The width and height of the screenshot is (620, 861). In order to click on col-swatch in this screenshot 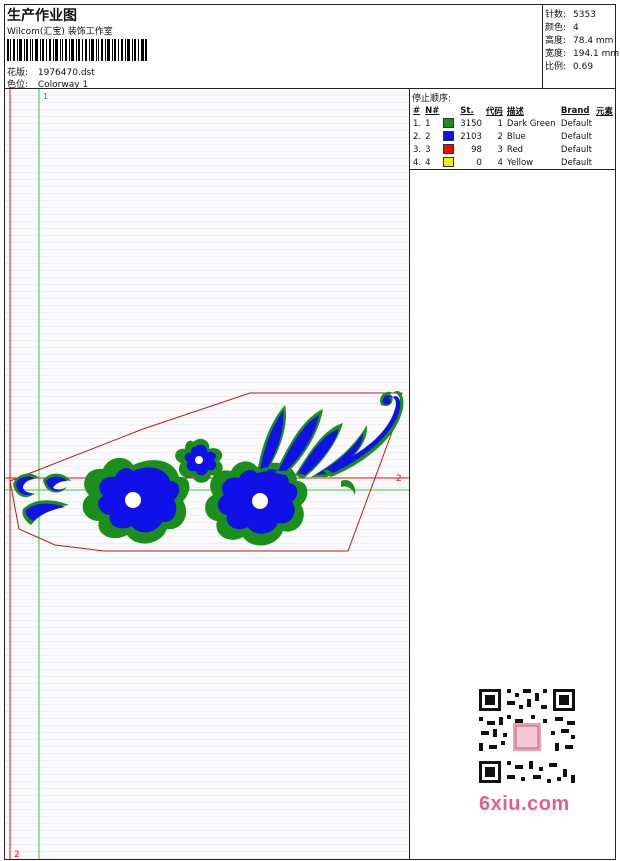, I will do `click(449, 110)`.